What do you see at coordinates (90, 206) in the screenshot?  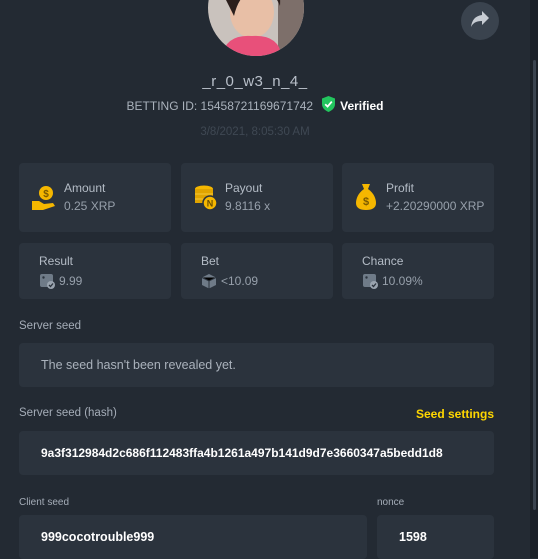 I see `amount-value: 0.25 XRP` at bounding box center [90, 206].